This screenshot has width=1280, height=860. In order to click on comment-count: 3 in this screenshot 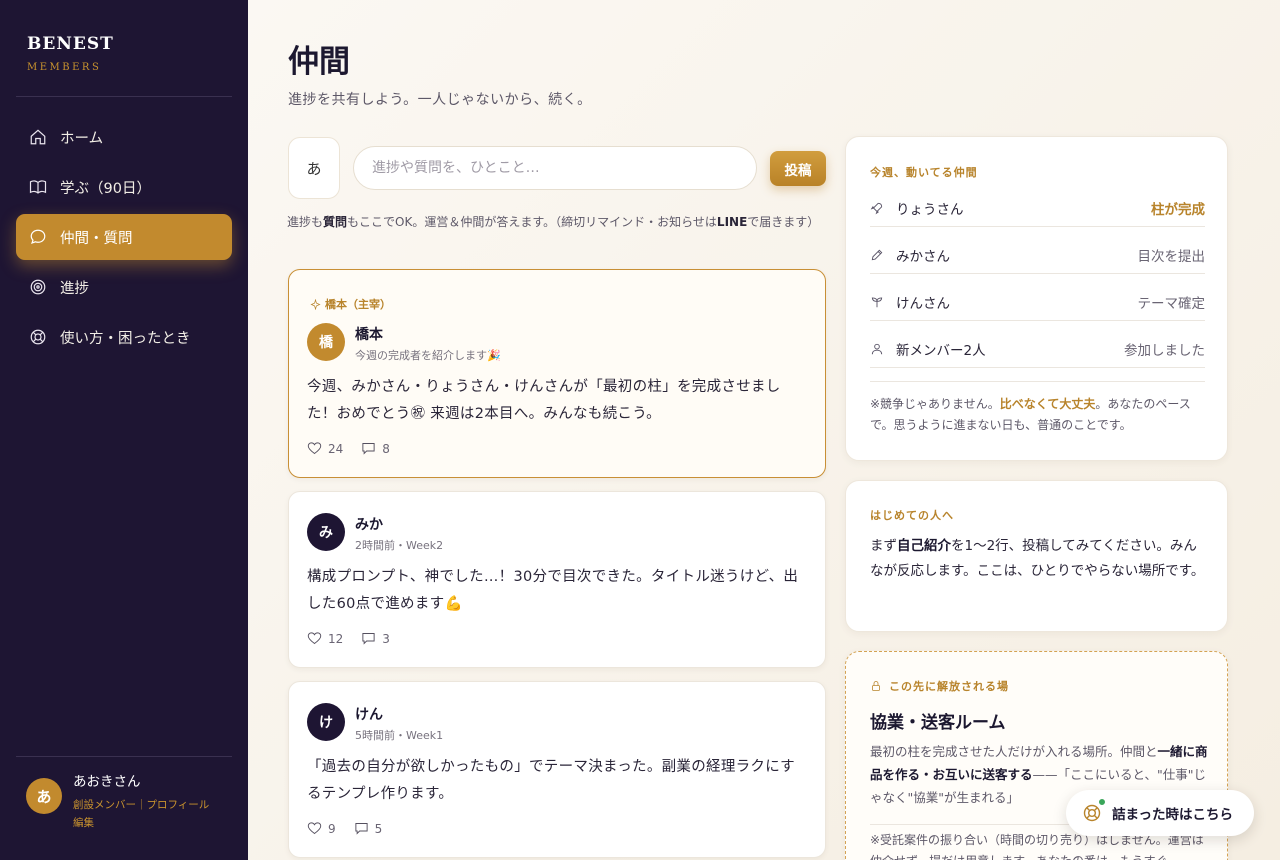, I will do `click(386, 638)`.